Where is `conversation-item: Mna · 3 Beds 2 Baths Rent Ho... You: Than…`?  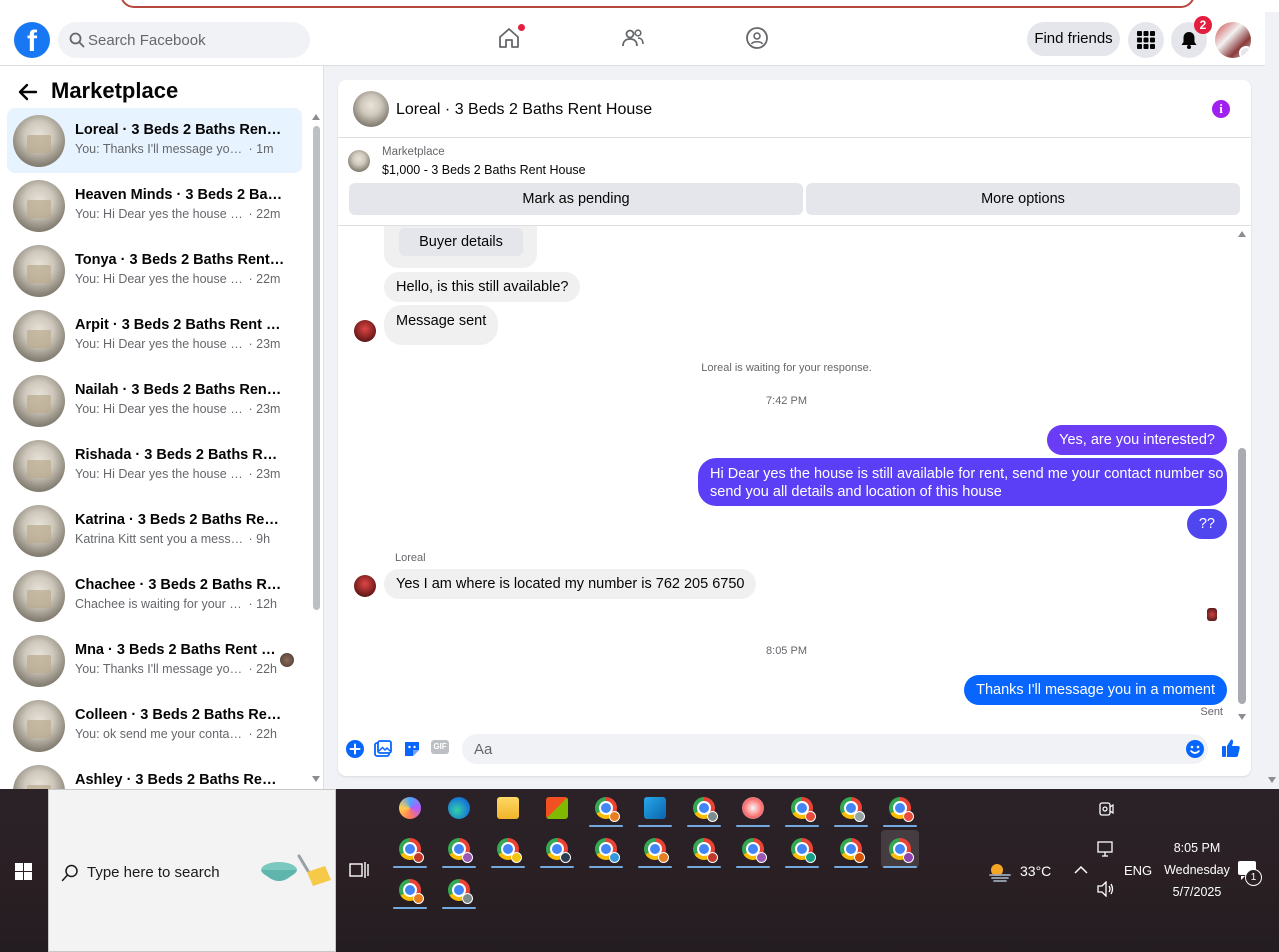 conversation-item: Mna · 3 Beds 2 Baths Rent Ho... You: Than… is located at coordinates (154, 660).